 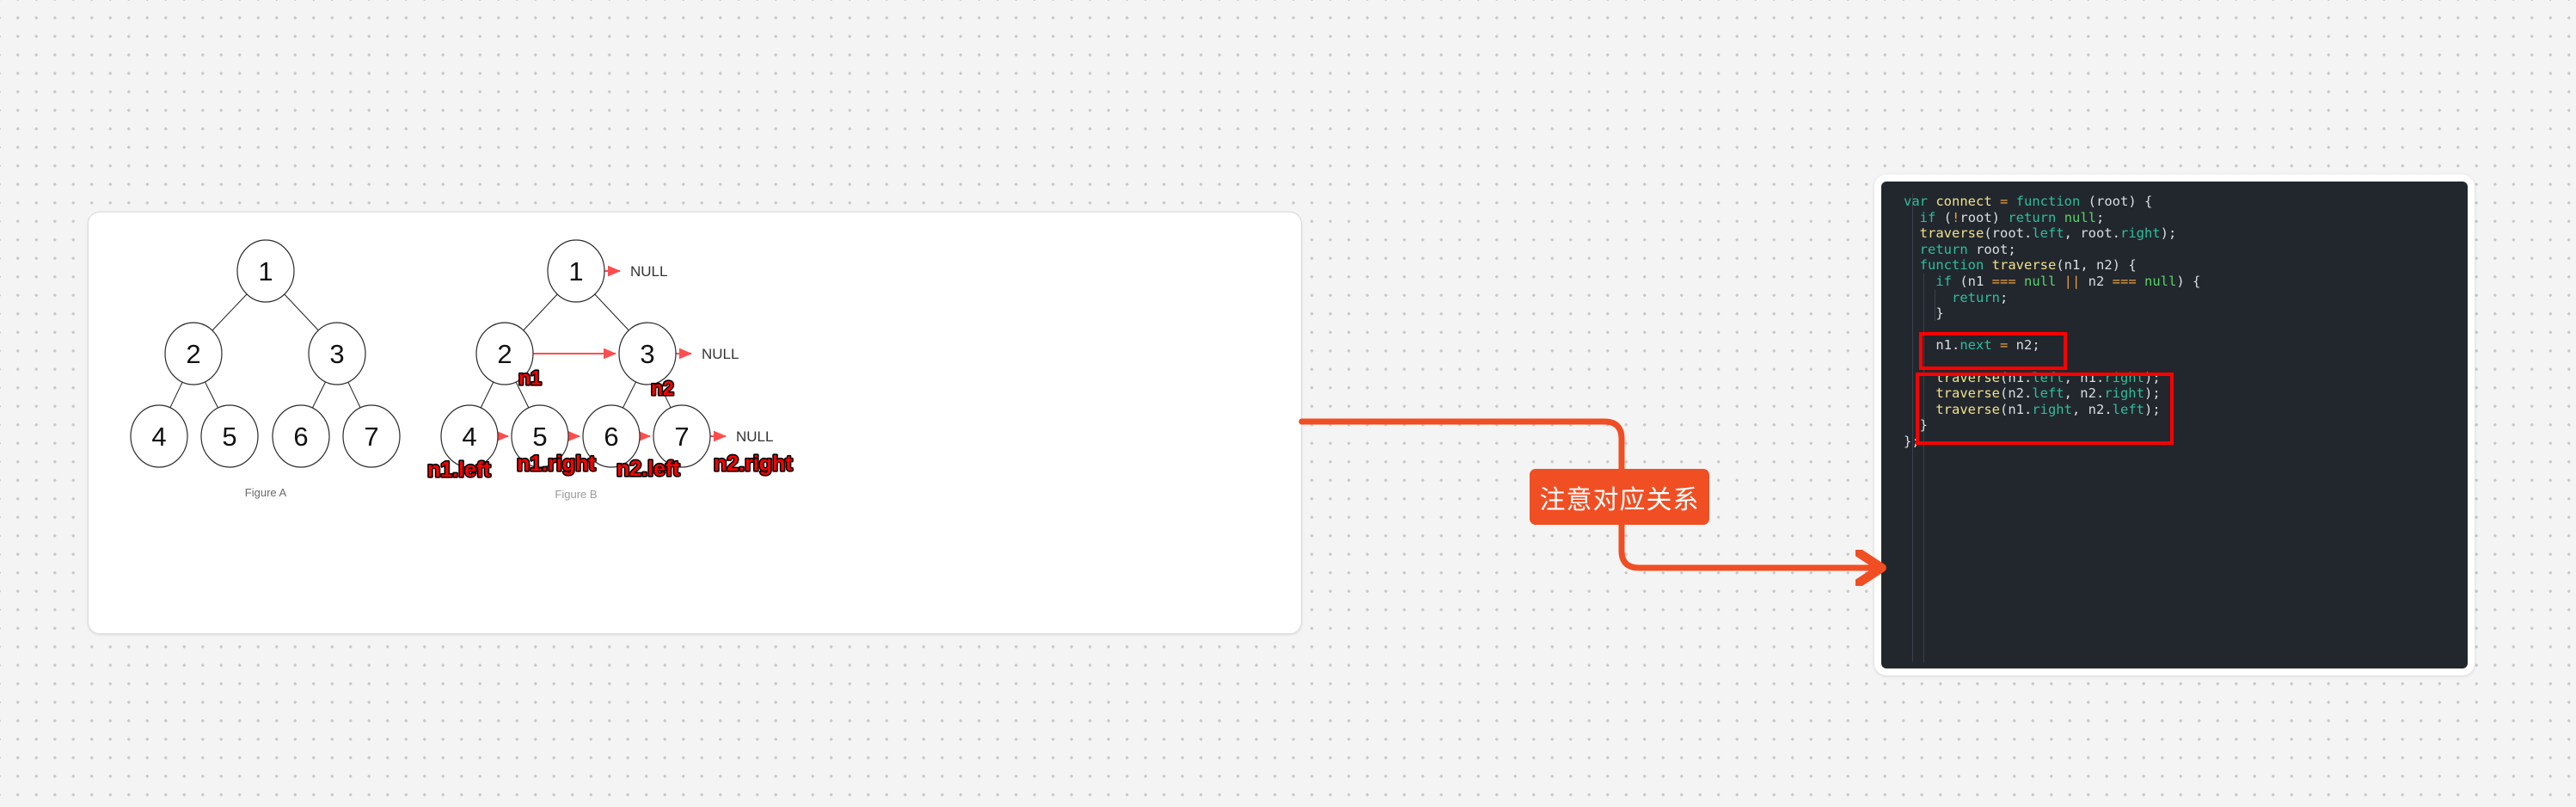 I want to click on code-token: (n1, n2) {, so click(x=2096, y=265).